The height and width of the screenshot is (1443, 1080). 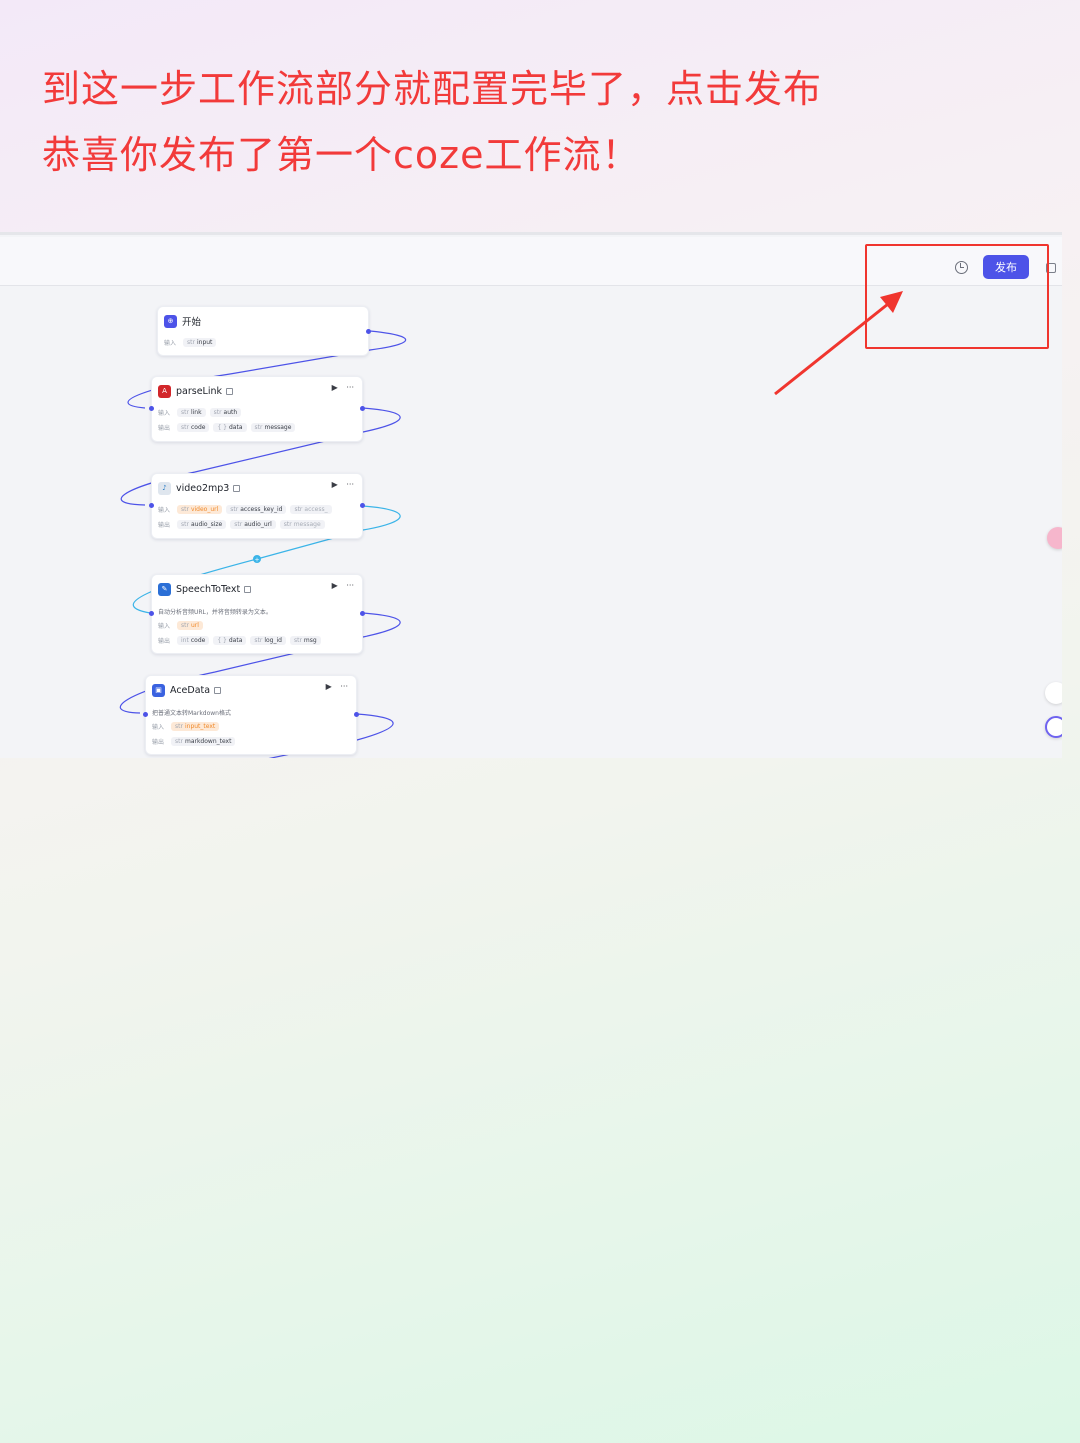 What do you see at coordinates (891, 302) in the screenshot?
I see `annotation-arrow-head` at bounding box center [891, 302].